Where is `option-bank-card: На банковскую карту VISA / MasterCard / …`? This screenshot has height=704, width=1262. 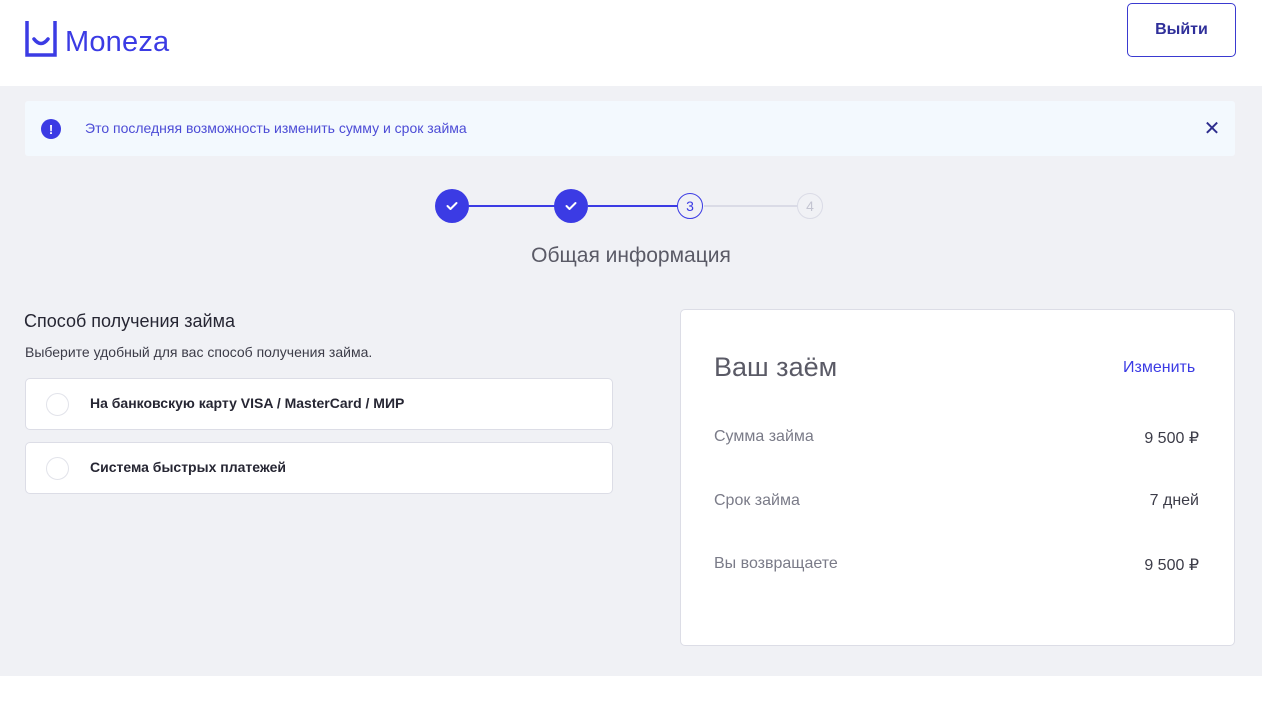 option-bank-card: На банковскую карту VISA / MasterCard / … is located at coordinates (319, 404).